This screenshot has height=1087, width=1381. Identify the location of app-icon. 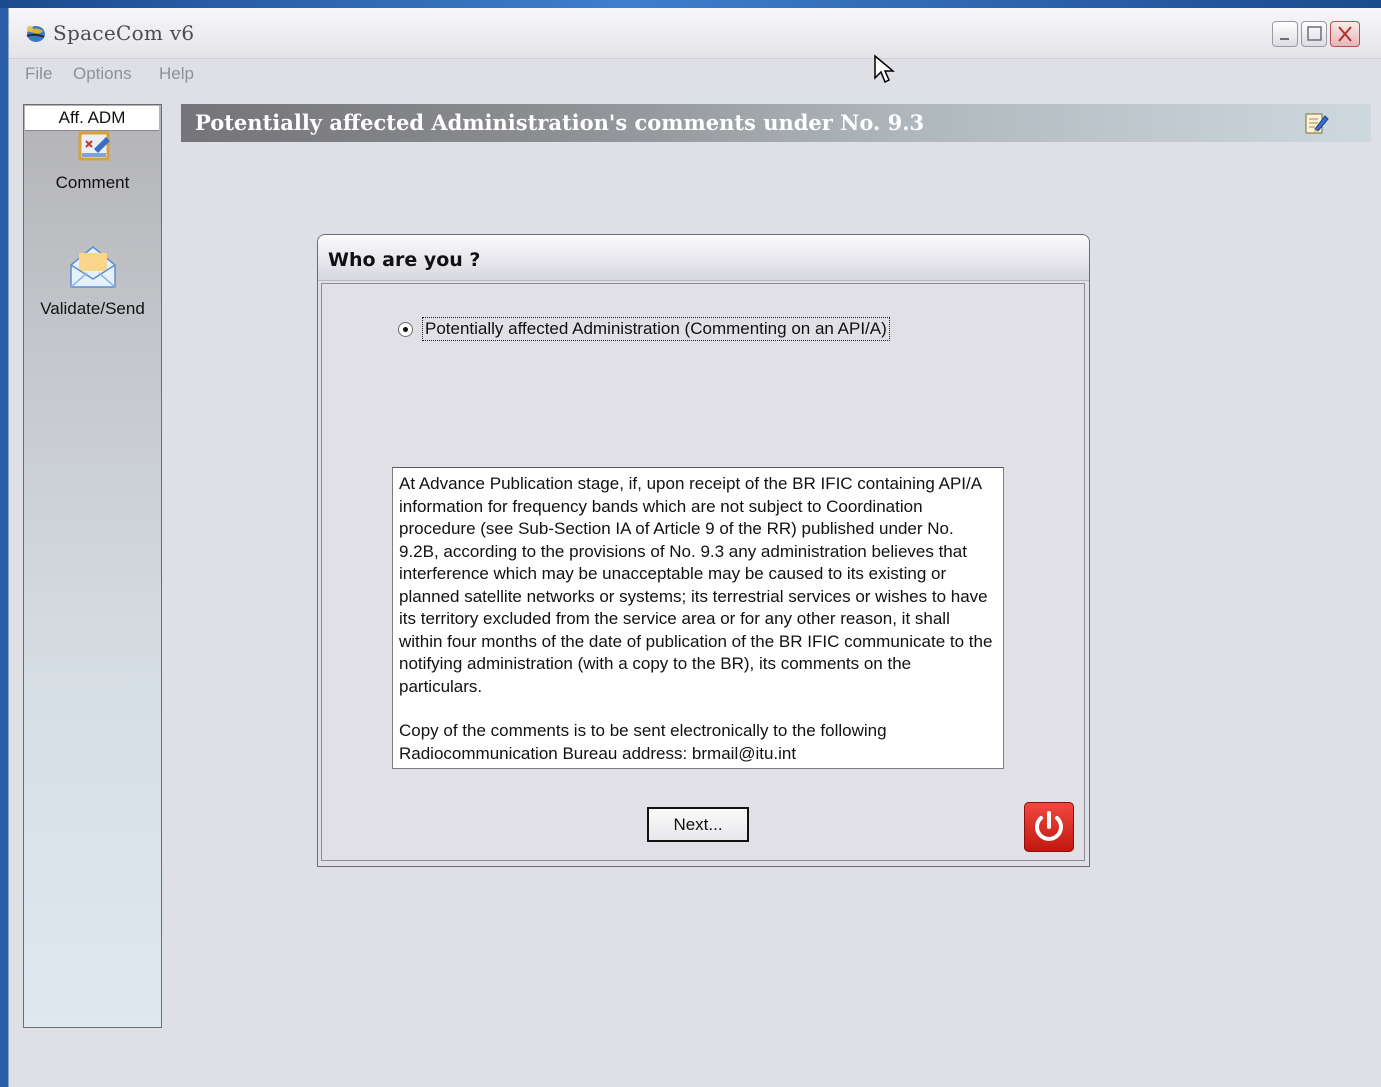
(35, 34).